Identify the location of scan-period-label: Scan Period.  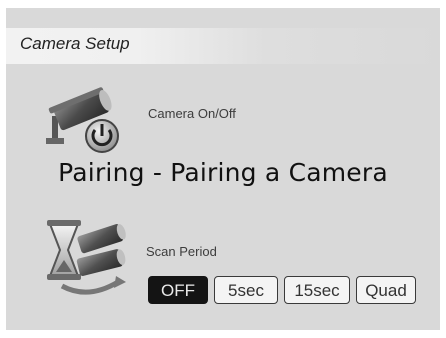
(181, 251).